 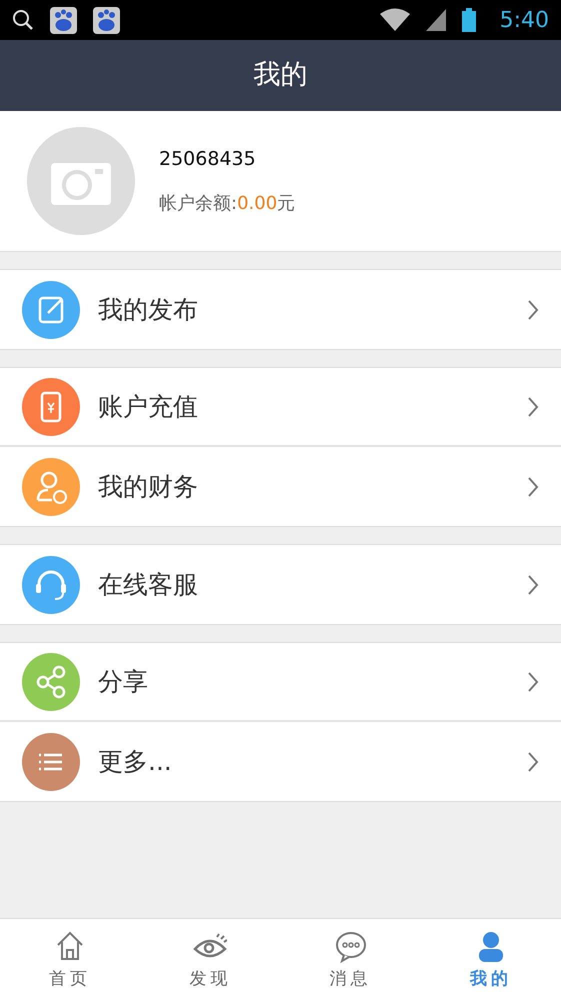 I want to click on menu-item: 我的发布, so click(x=280, y=309).